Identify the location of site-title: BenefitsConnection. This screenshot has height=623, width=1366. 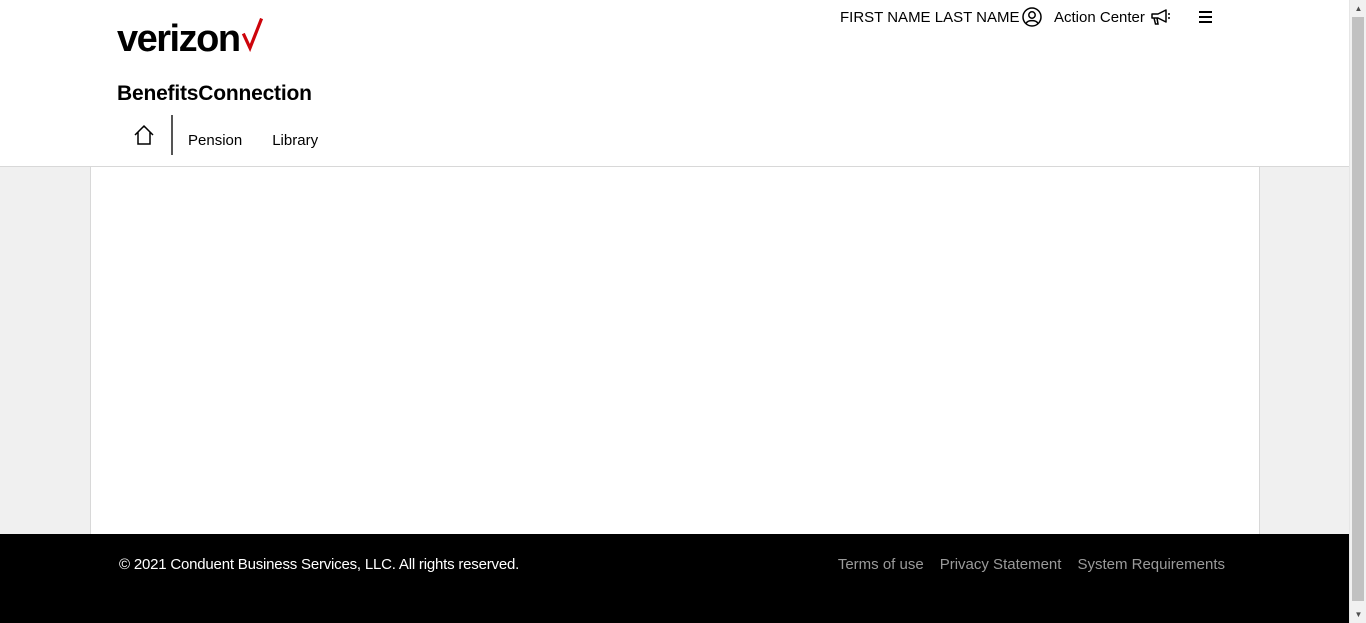
(214, 93).